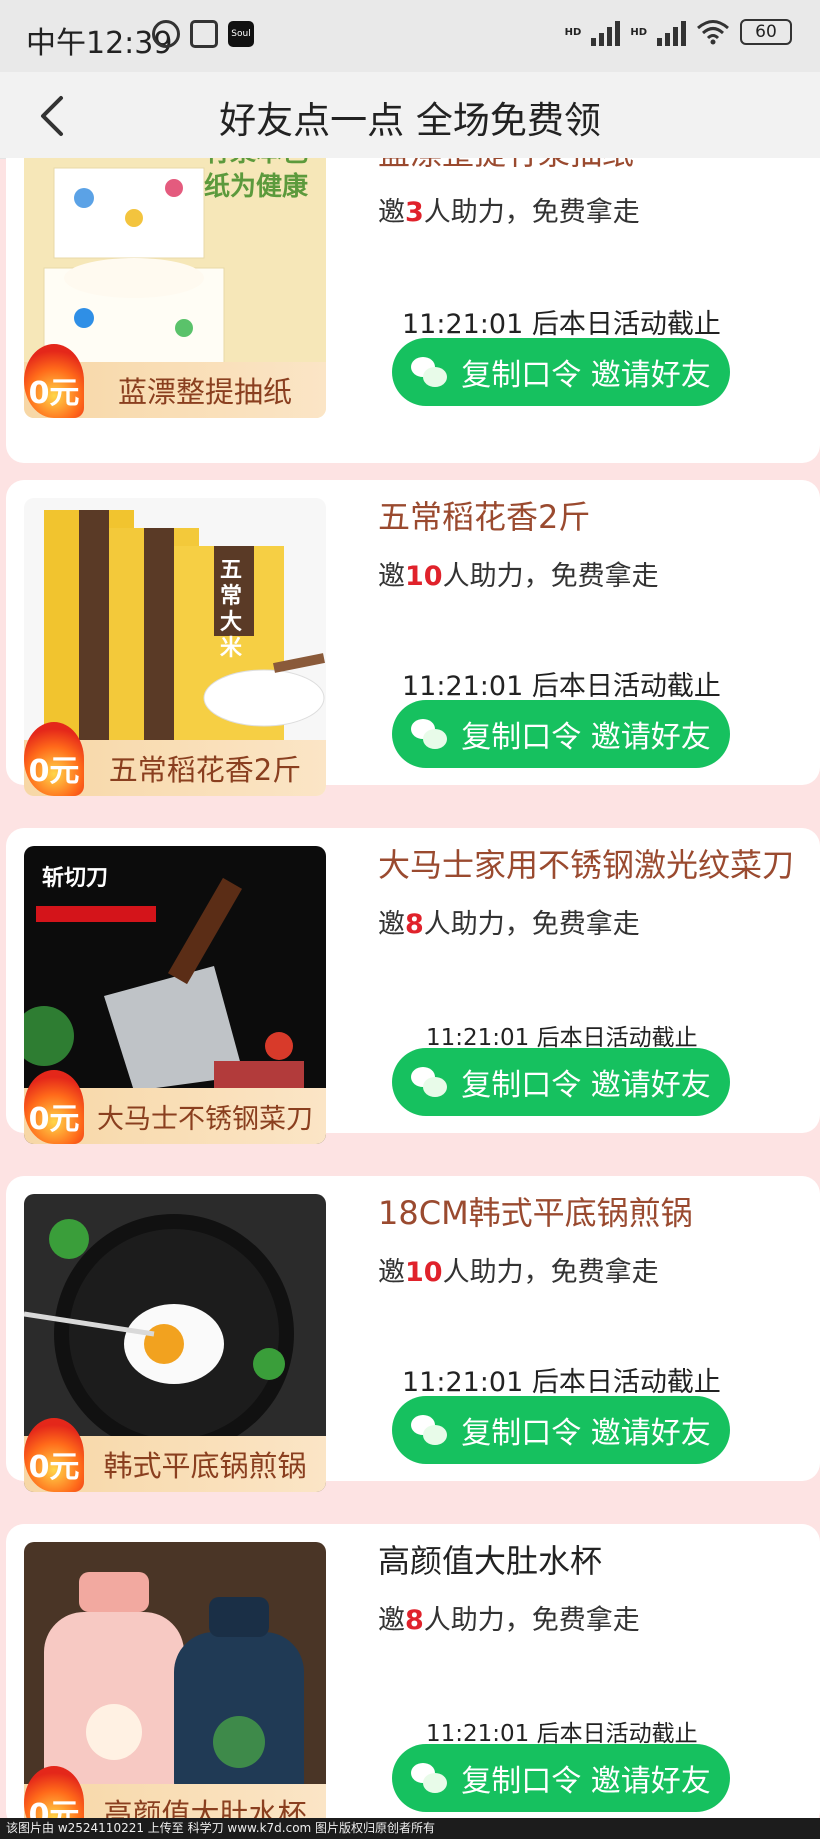 This screenshot has height=1839, width=820. What do you see at coordinates (713, 32) in the screenshot?
I see `wifi-icon` at bounding box center [713, 32].